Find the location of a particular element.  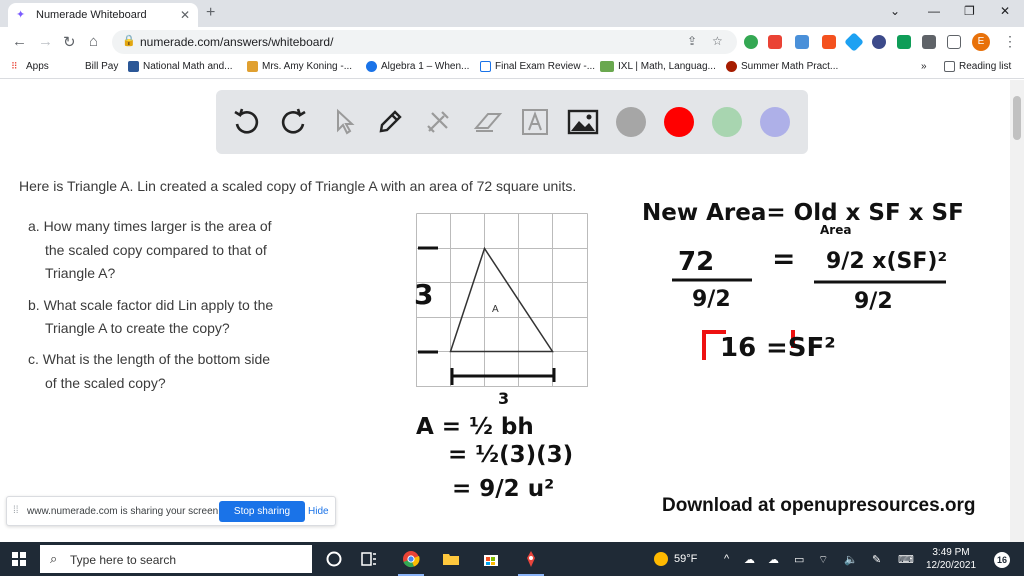

apps-grid-icon: ⠿ is located at coordinates (14, 66).